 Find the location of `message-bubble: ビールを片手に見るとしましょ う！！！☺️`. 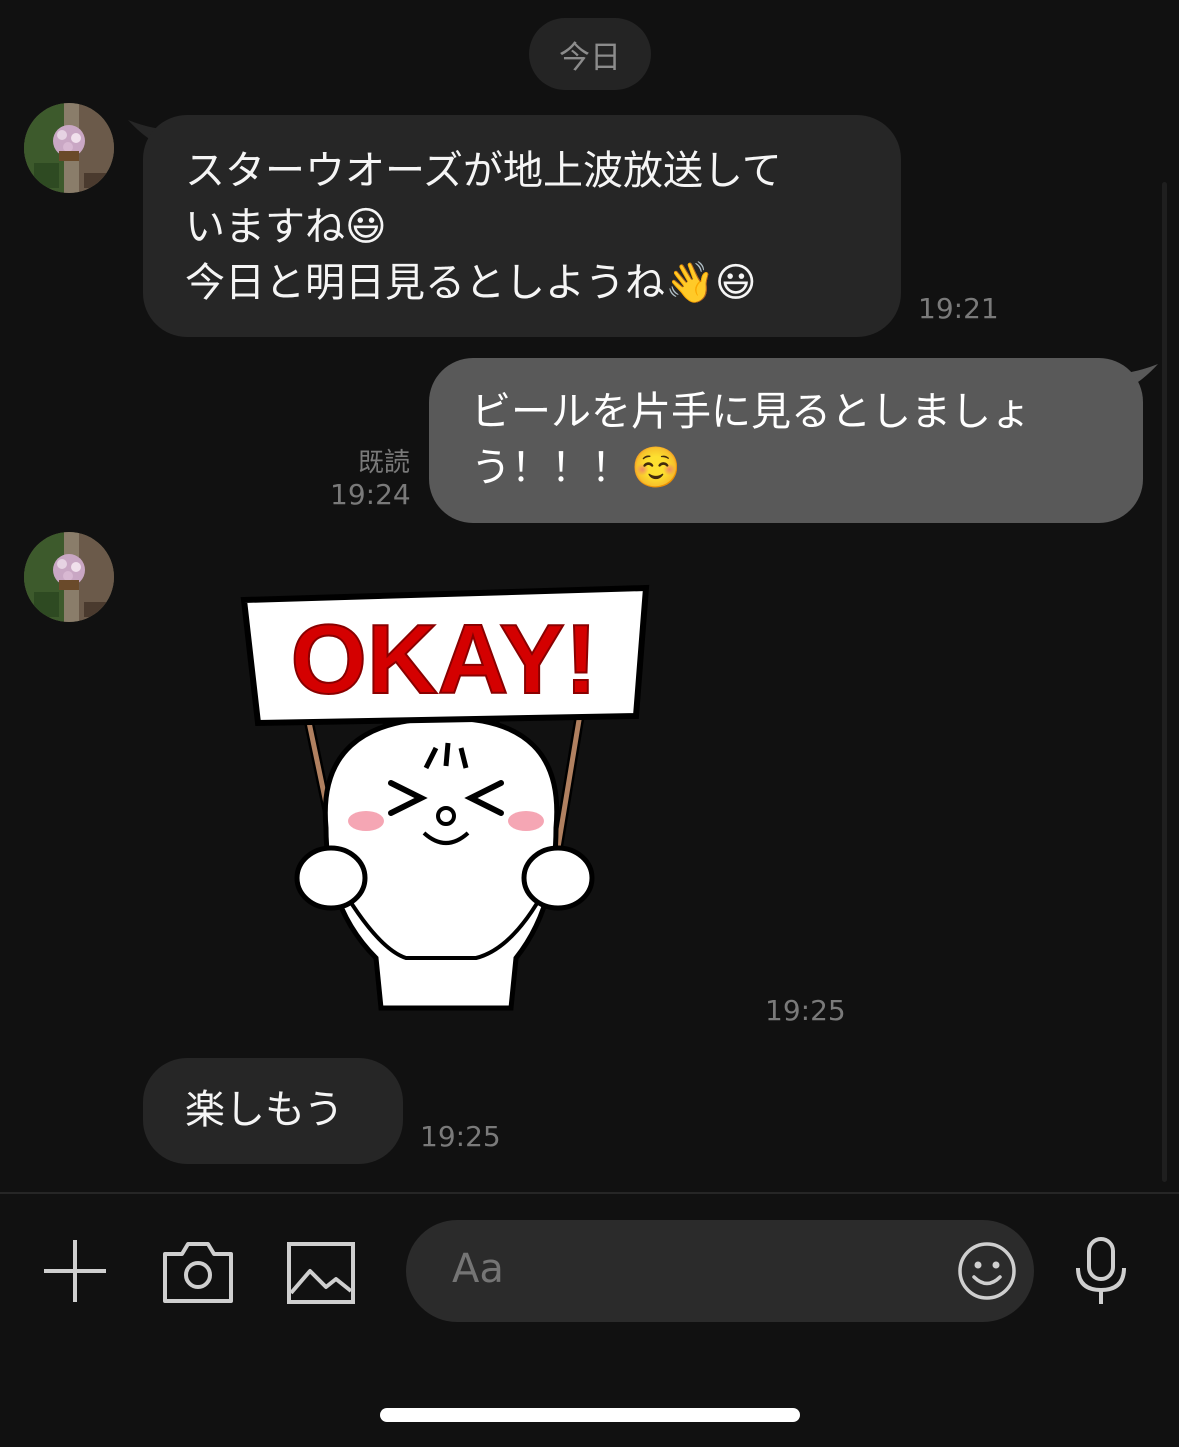

message-bubble: ビールを片手に見るとしましょ う！！！☺️ is located at coordinates (786, 440).